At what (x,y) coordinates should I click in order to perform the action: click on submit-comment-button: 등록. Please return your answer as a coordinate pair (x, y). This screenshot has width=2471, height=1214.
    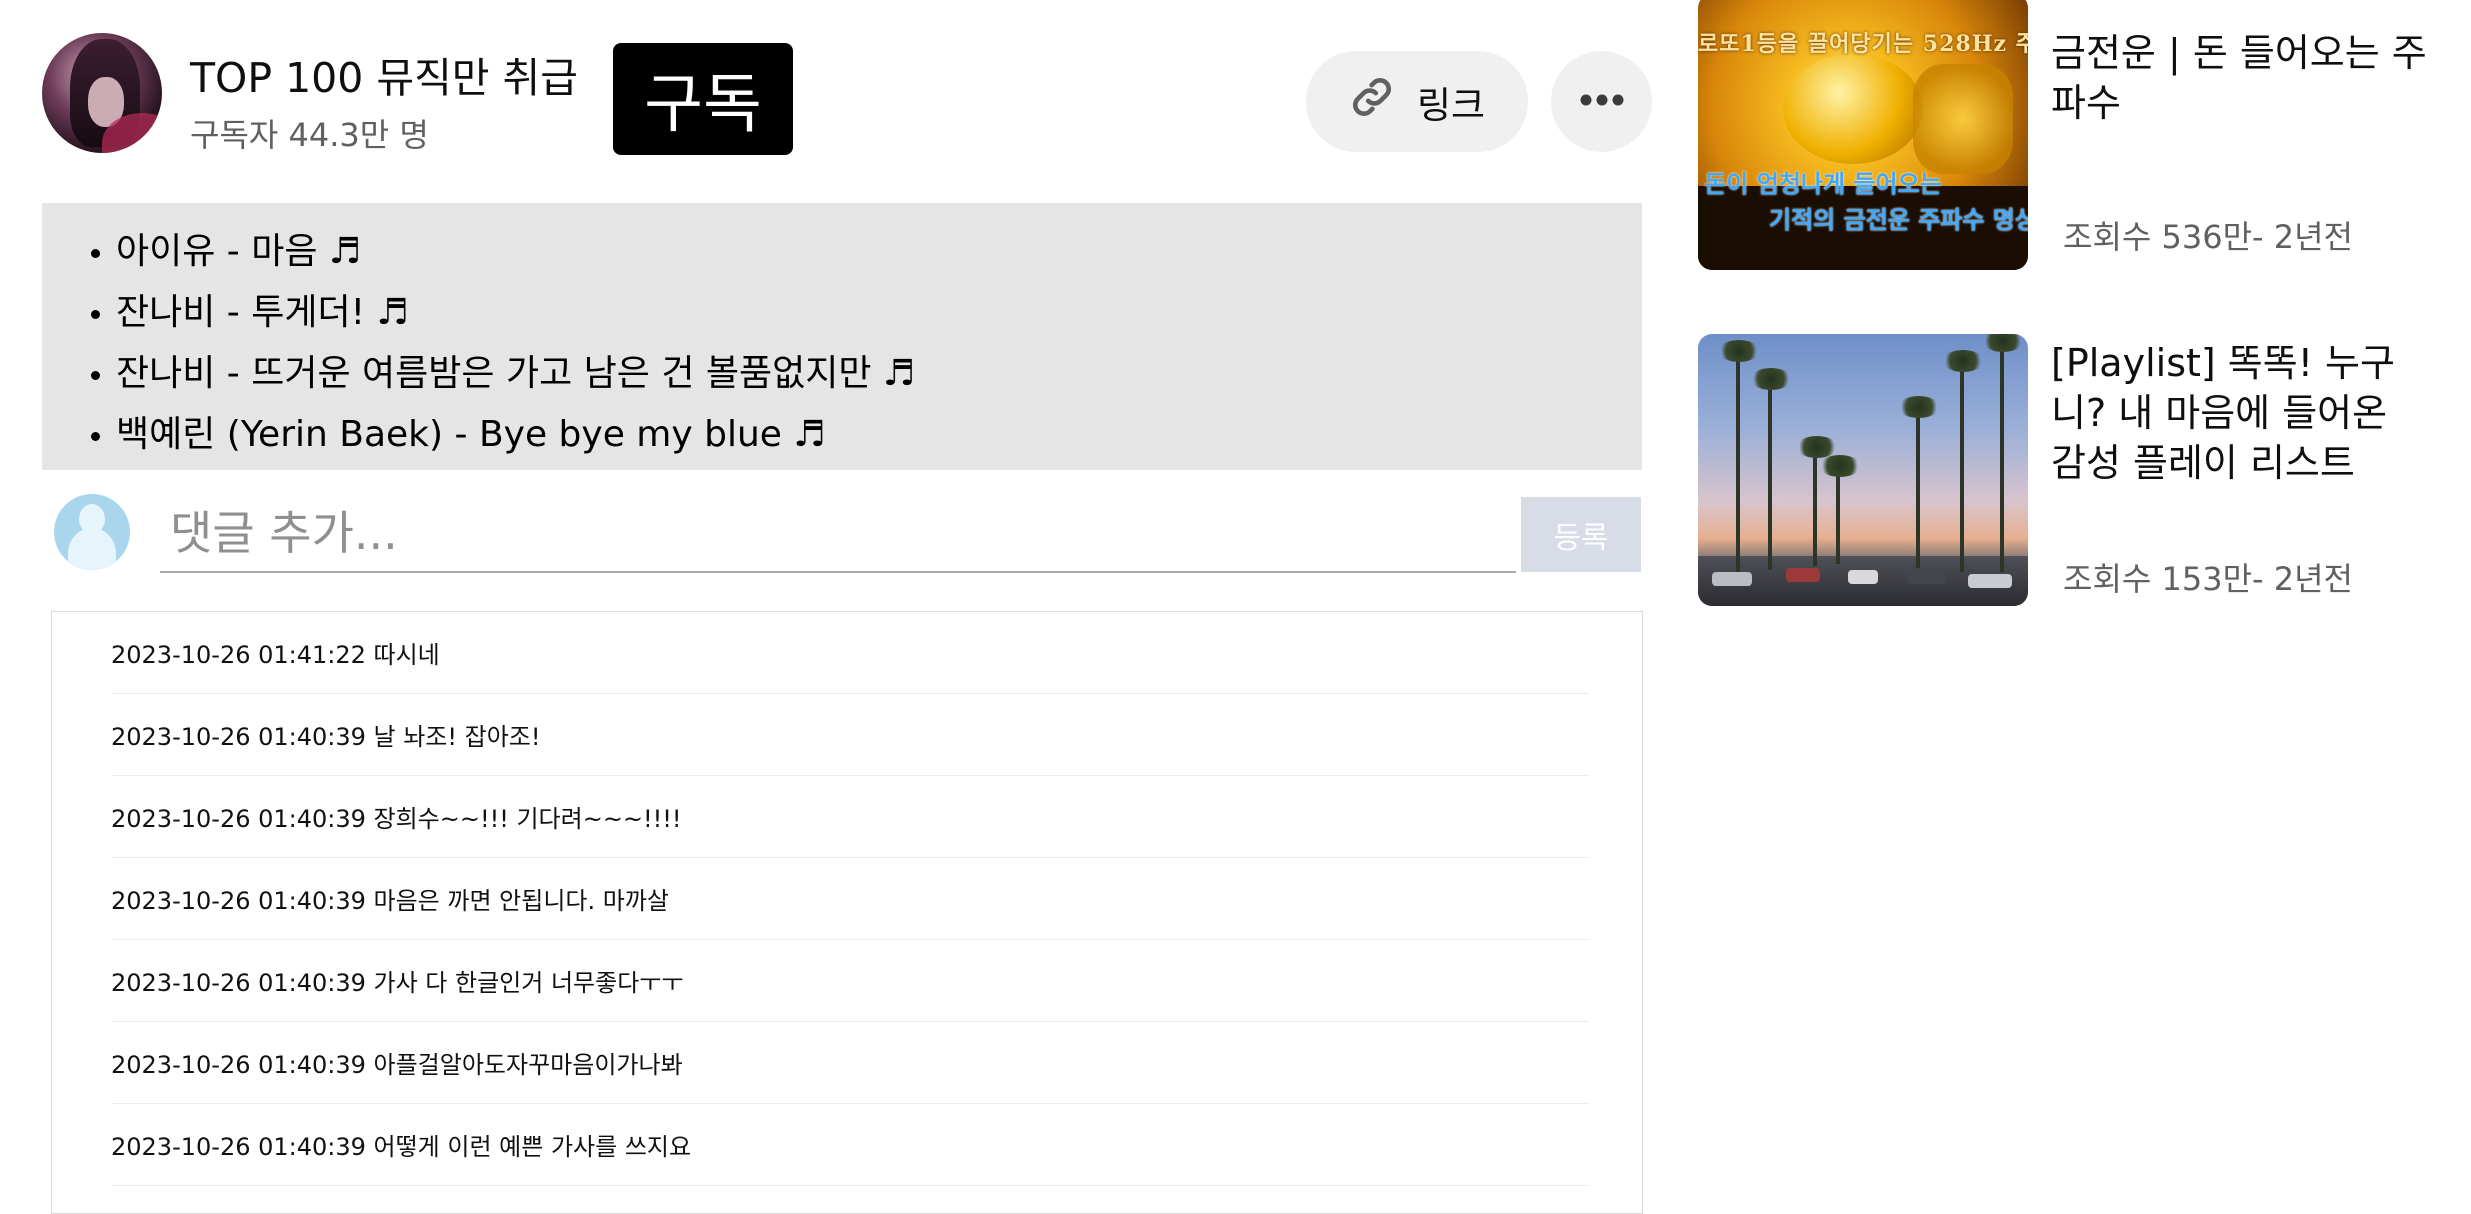
    Looking at the image, I should click on (1581, 534).